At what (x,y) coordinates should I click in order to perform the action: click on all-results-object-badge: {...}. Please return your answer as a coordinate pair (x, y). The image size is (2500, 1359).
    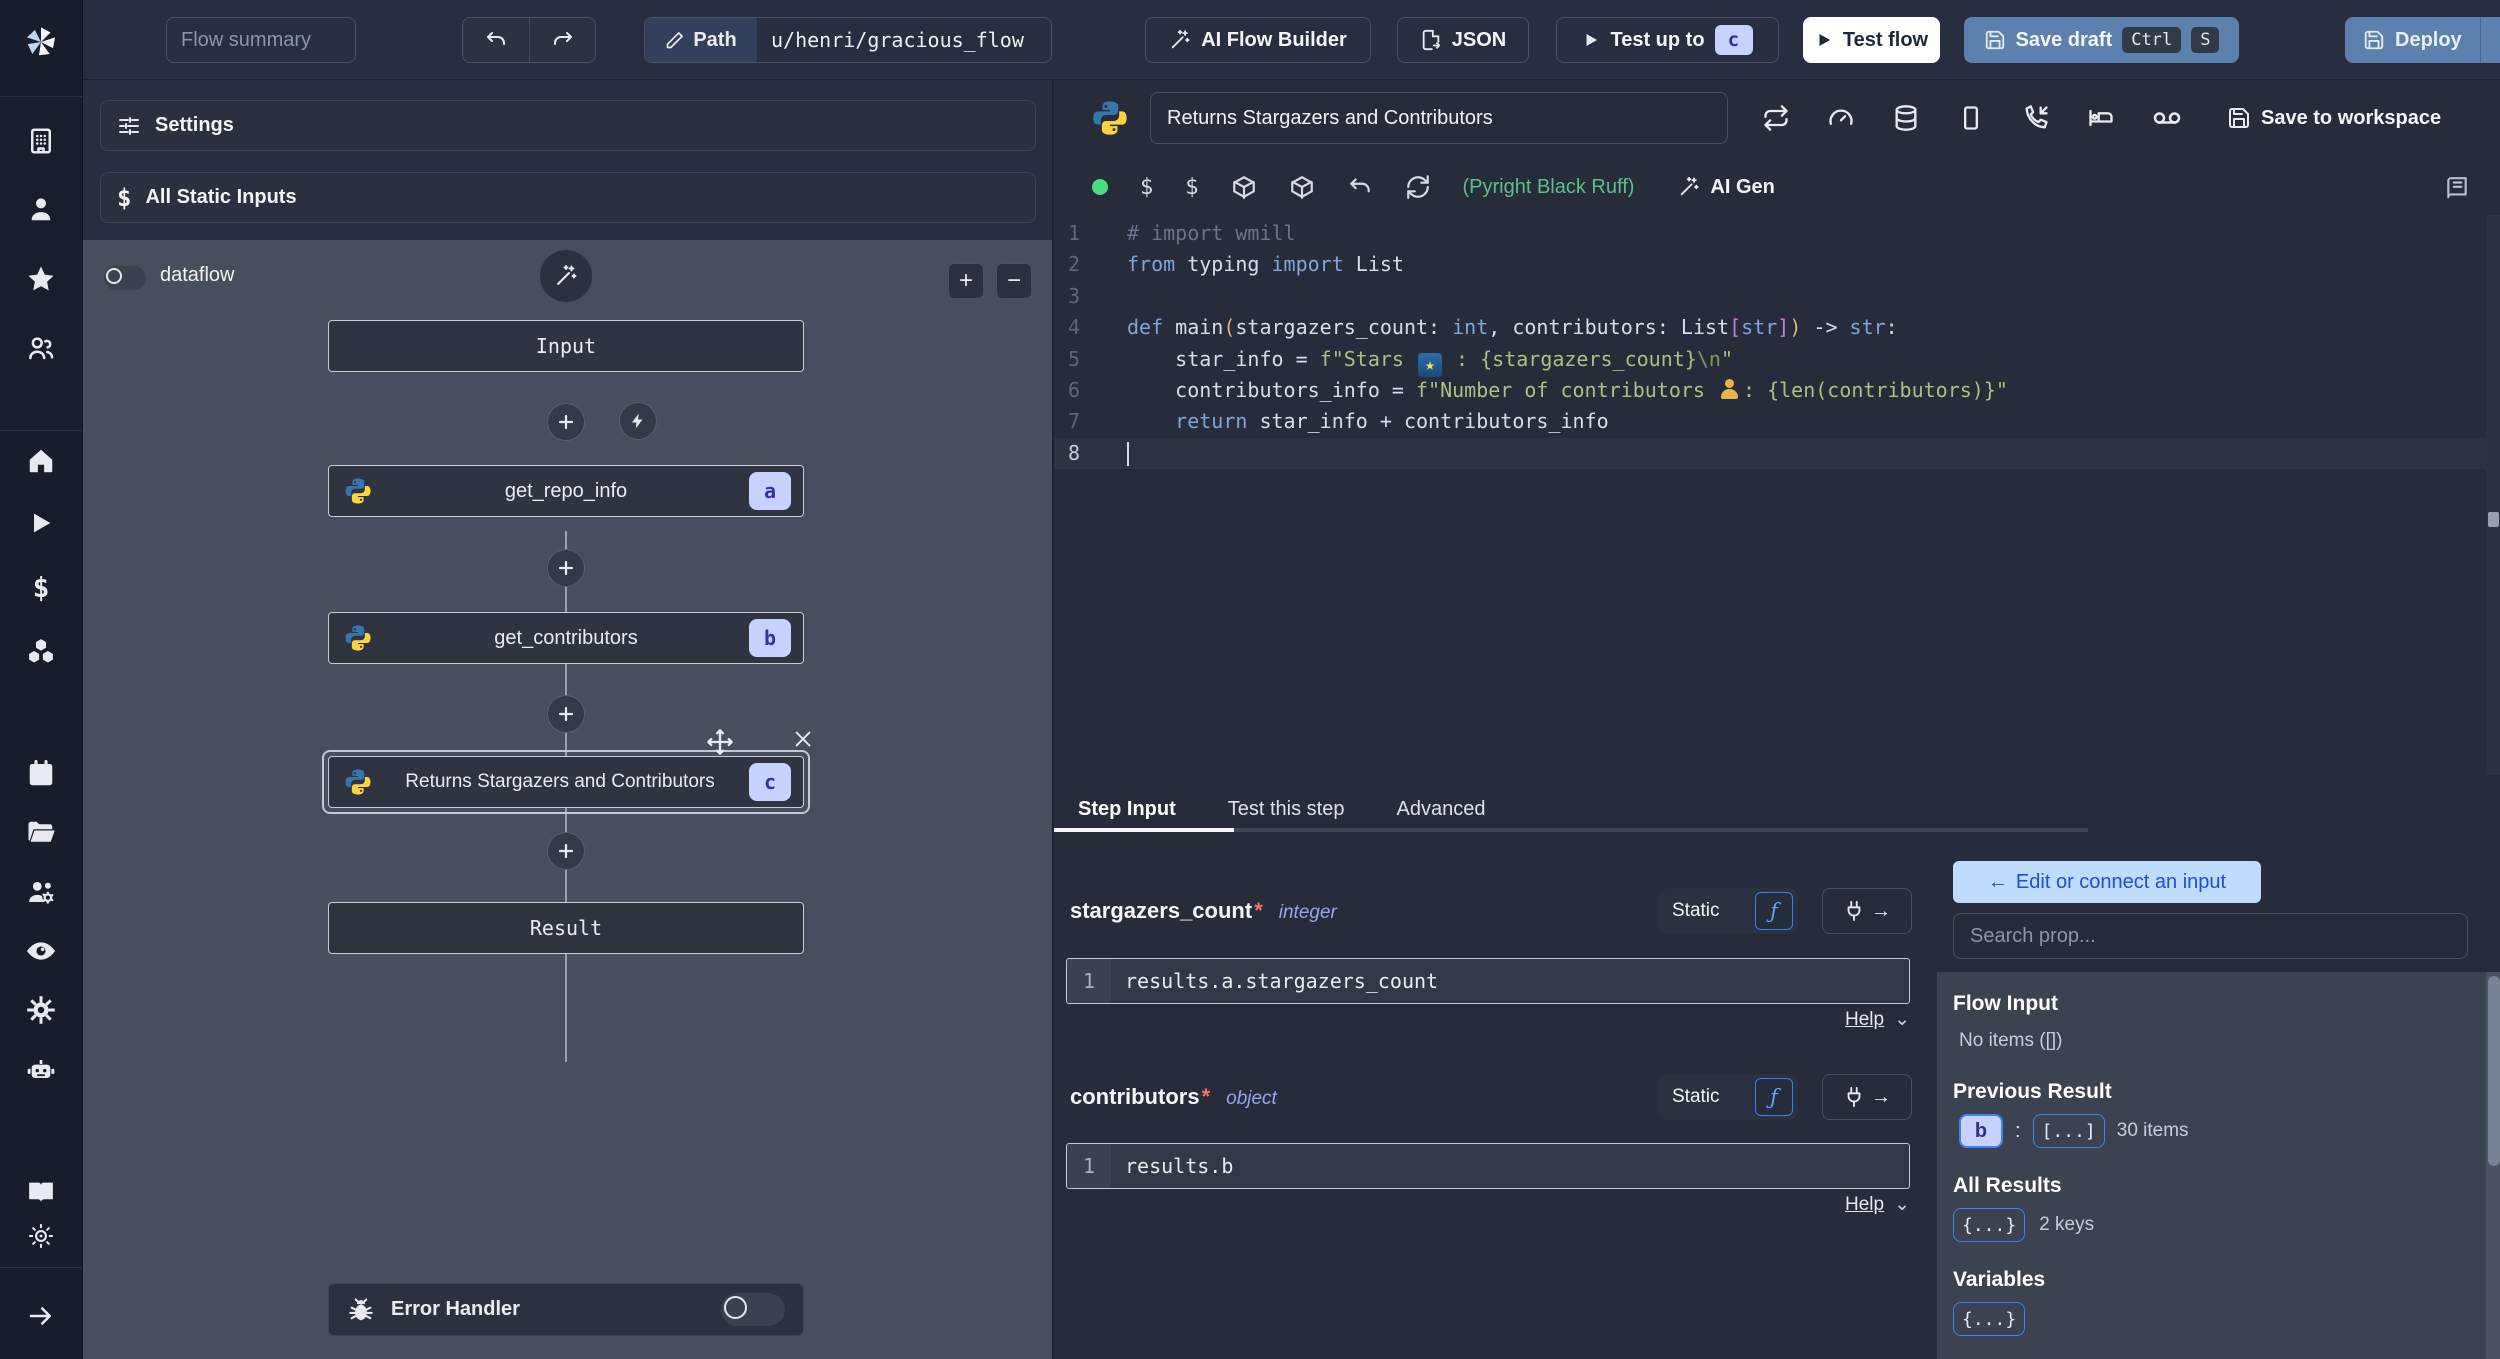
    Looking at the image, I should click on (1989, 1225).